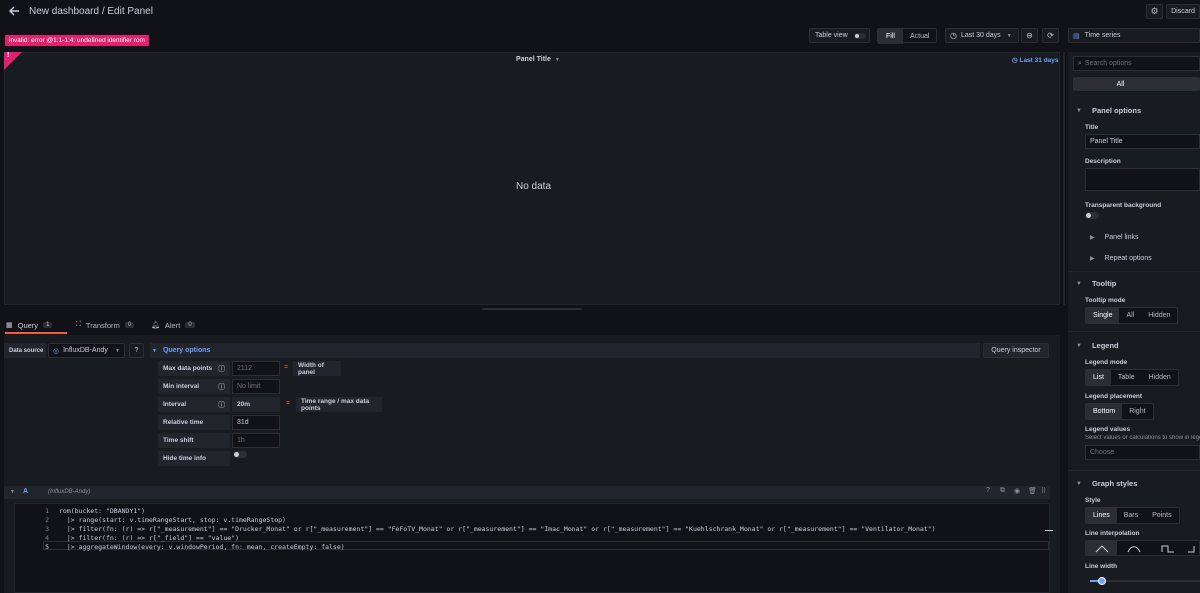  What do you see at coordinates (565, 350) in the screenshot?
I see `query-options-toggle: ▼ Query options` at bounding box center [565, 350].